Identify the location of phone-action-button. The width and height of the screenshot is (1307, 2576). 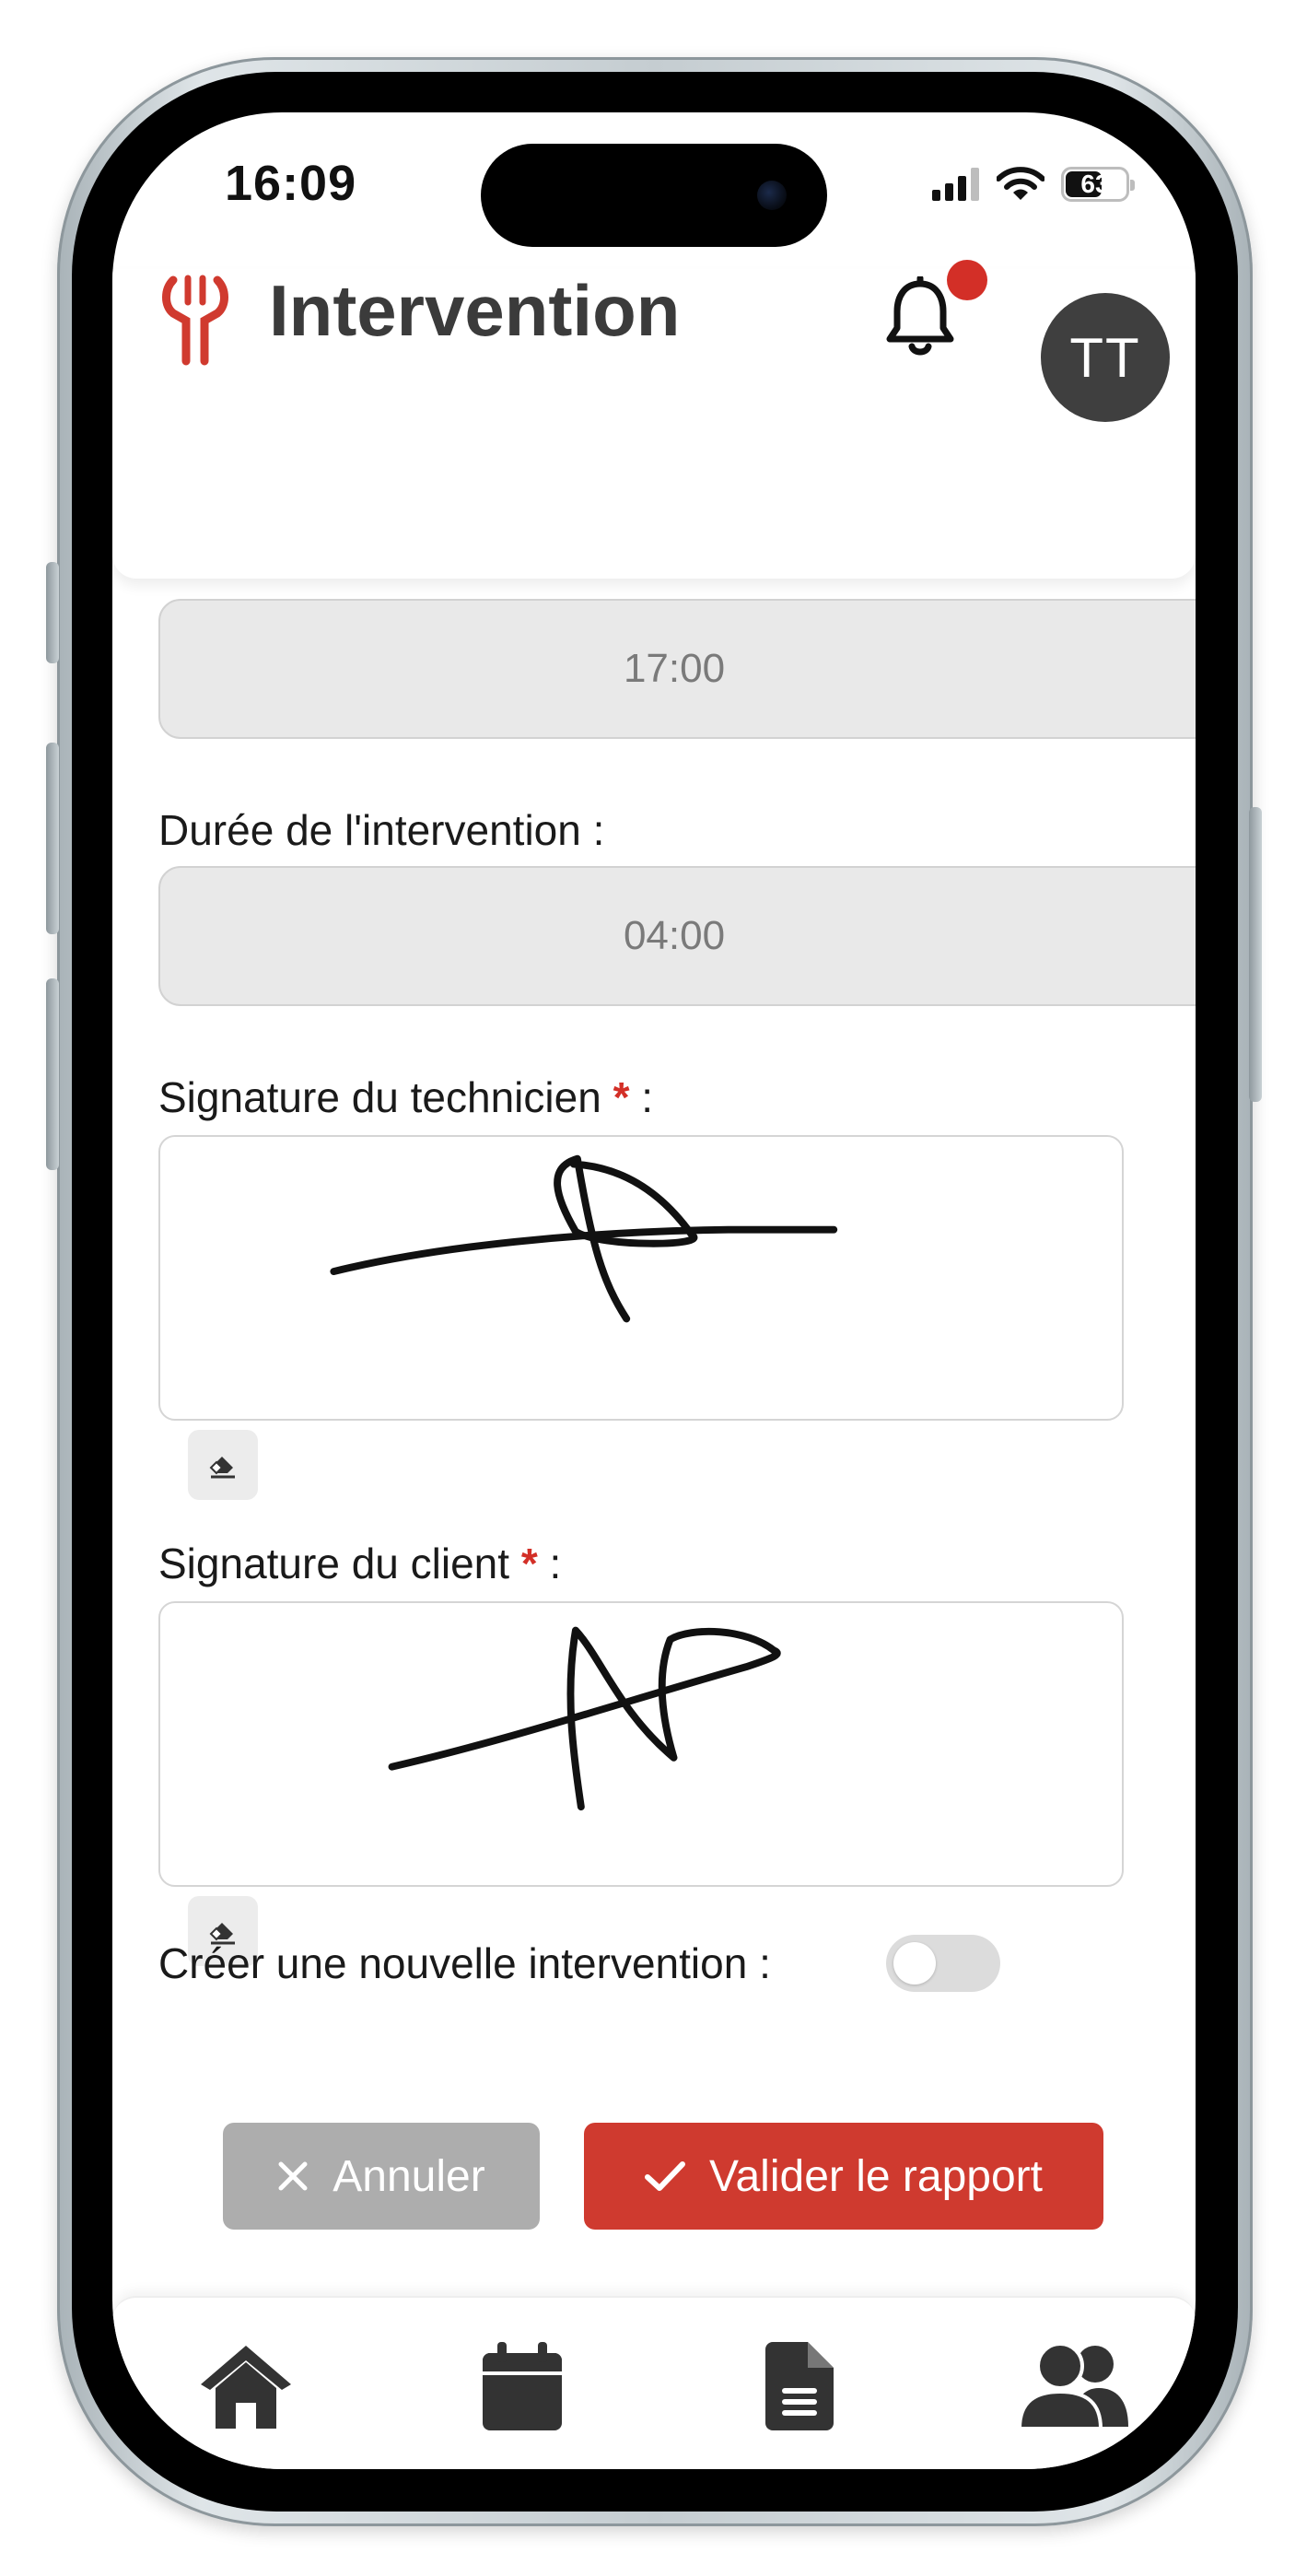
(53, 612).